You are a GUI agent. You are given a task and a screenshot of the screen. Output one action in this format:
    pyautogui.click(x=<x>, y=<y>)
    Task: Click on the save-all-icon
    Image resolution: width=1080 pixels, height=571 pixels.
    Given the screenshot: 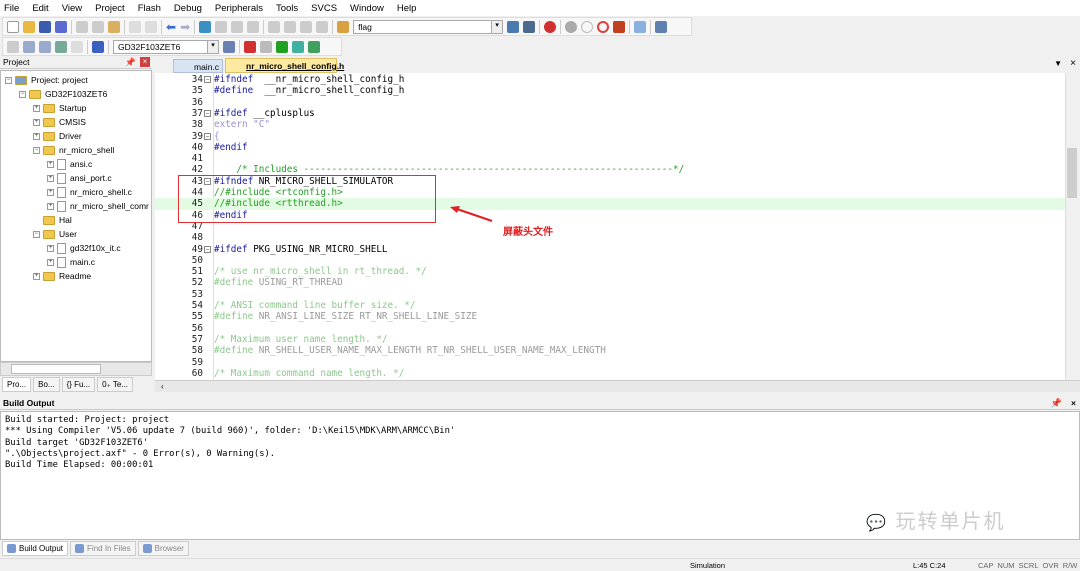 What is the action you would take?
    pyautogui.click(x=61, y=26)
    